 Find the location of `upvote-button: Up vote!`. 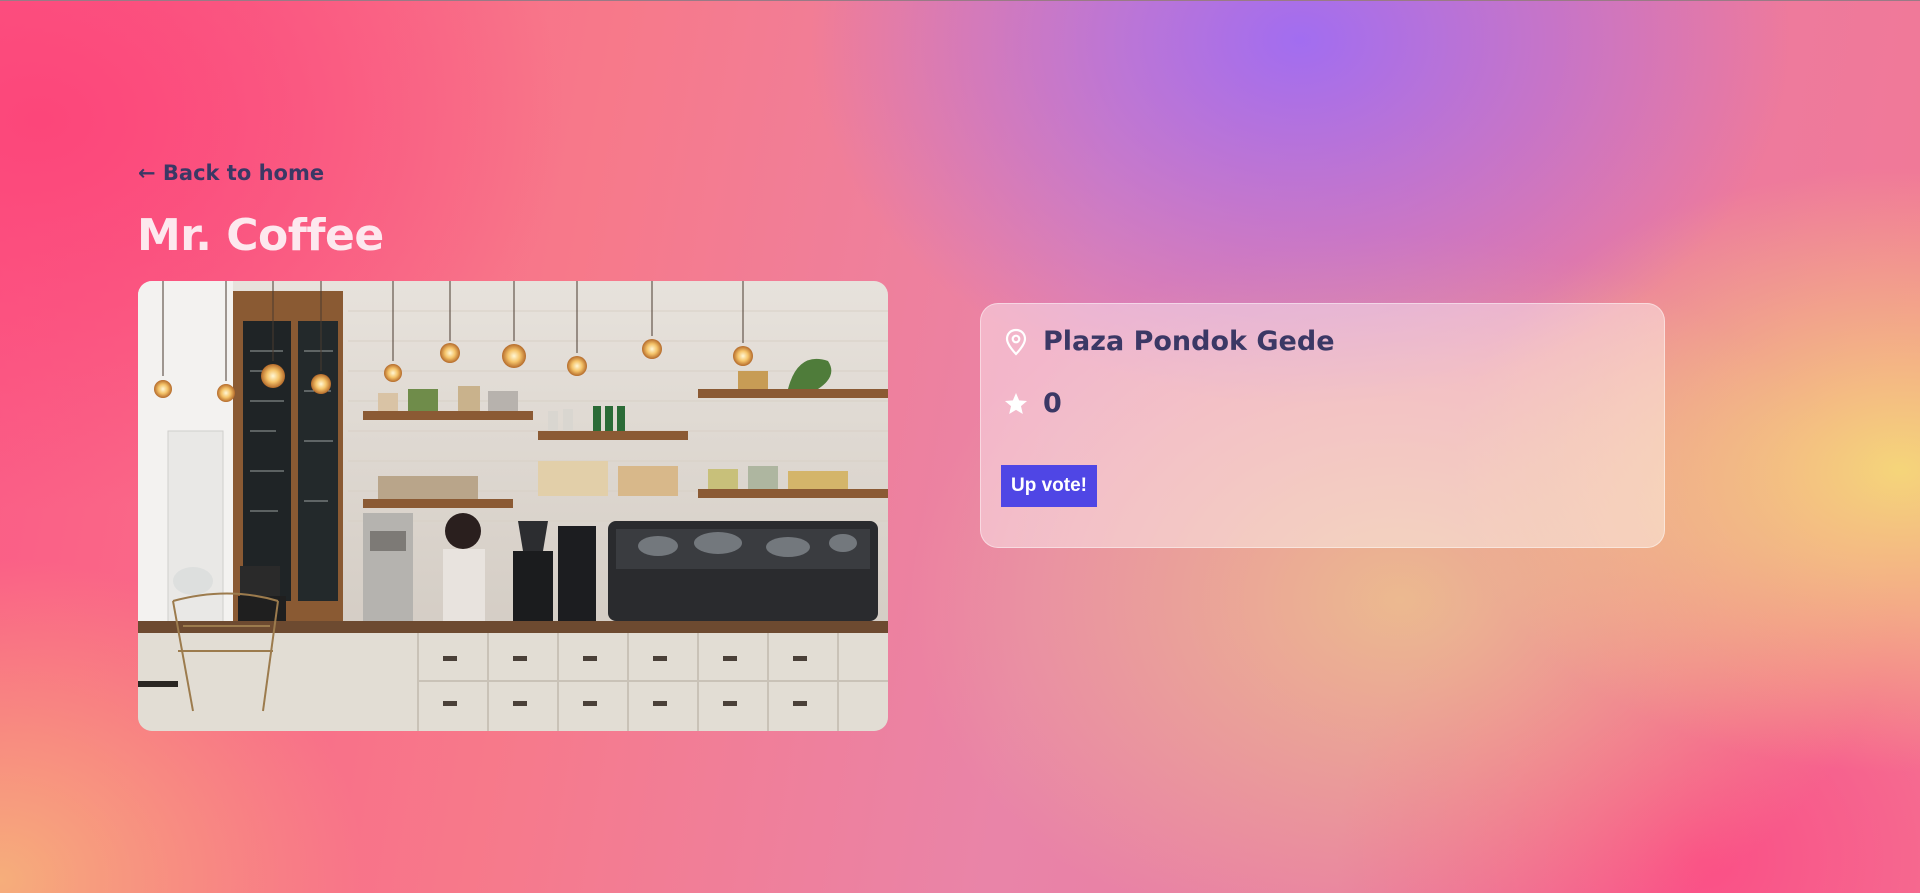

upvote-button: Up vote! is located at coordinates (1049, 486).